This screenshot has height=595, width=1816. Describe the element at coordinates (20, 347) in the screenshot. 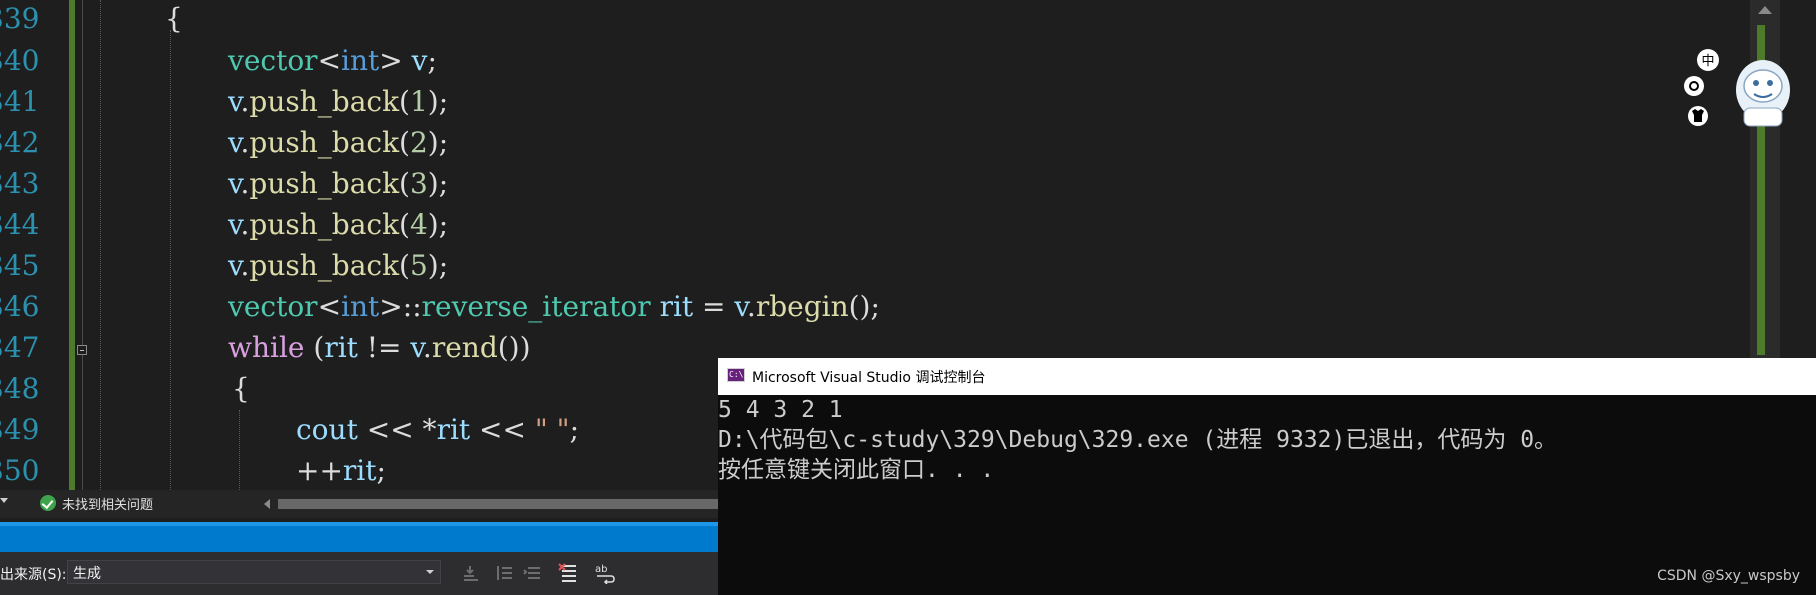

I see `line-number: 347` at that location.